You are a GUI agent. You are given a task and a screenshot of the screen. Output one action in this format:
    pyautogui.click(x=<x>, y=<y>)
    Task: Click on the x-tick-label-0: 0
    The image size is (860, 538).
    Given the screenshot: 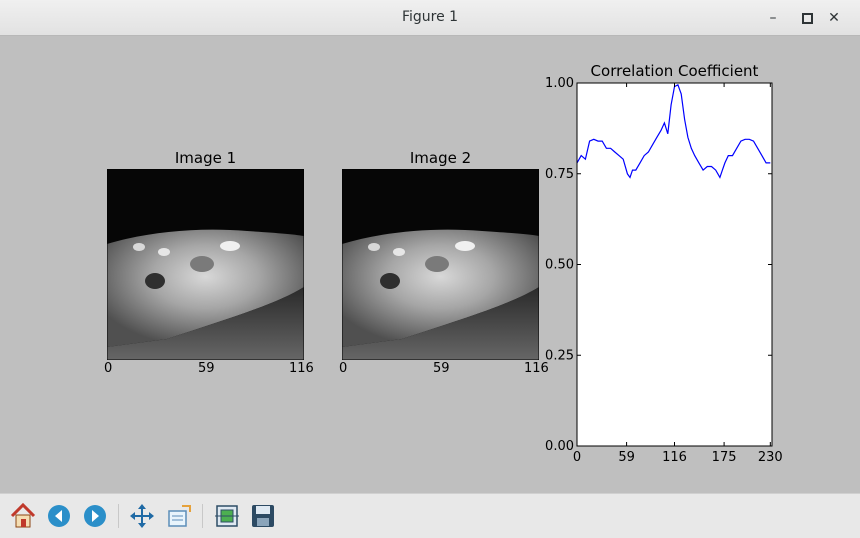 What is the action you would take?
    pyautogui.click(x=577, y=457)
    